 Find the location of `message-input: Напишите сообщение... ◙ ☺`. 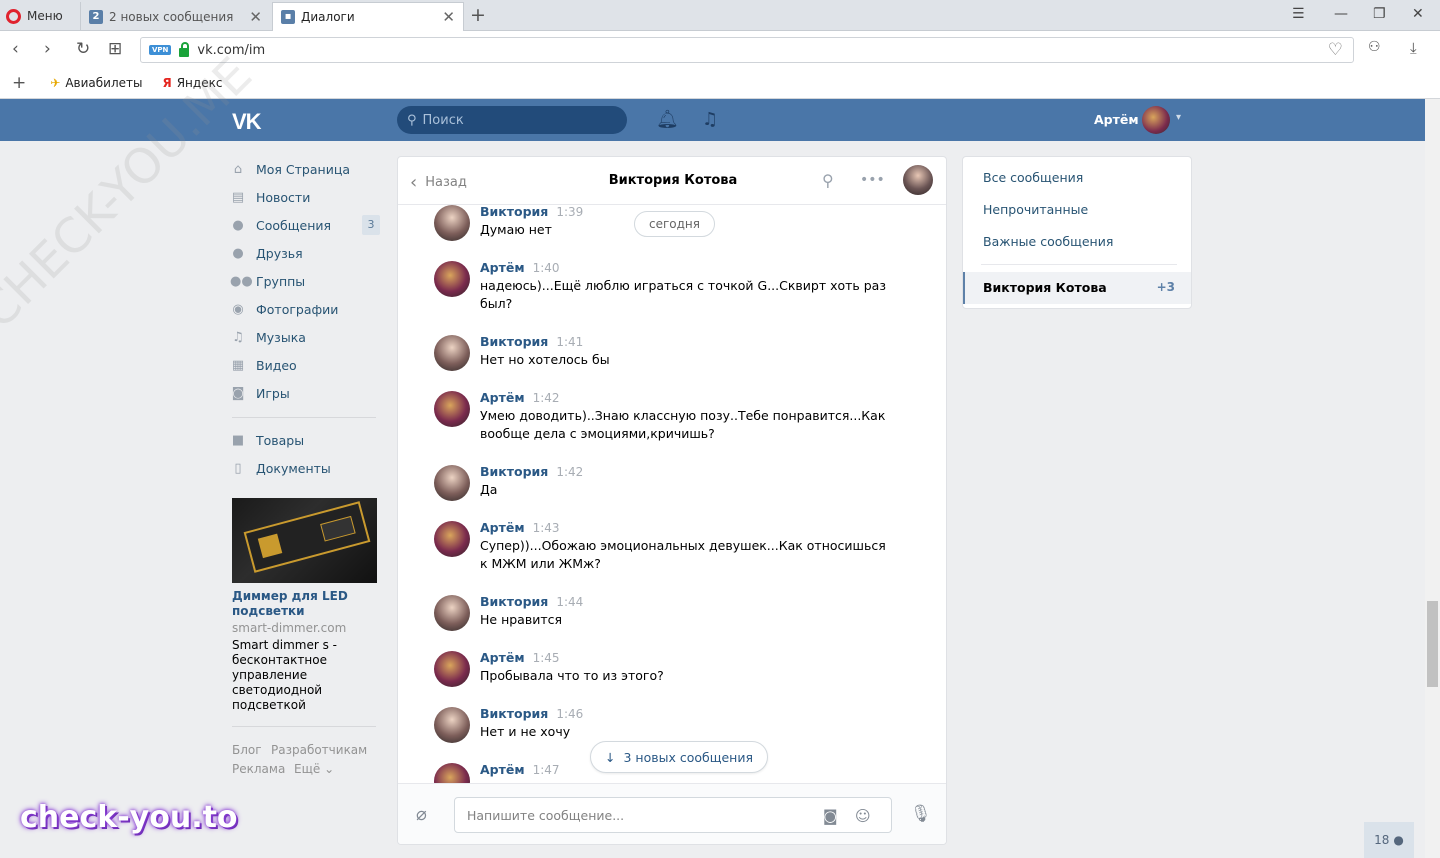

message-input: Напишите сообщение... ◙ ☺ is located at coordinates (673, 815).